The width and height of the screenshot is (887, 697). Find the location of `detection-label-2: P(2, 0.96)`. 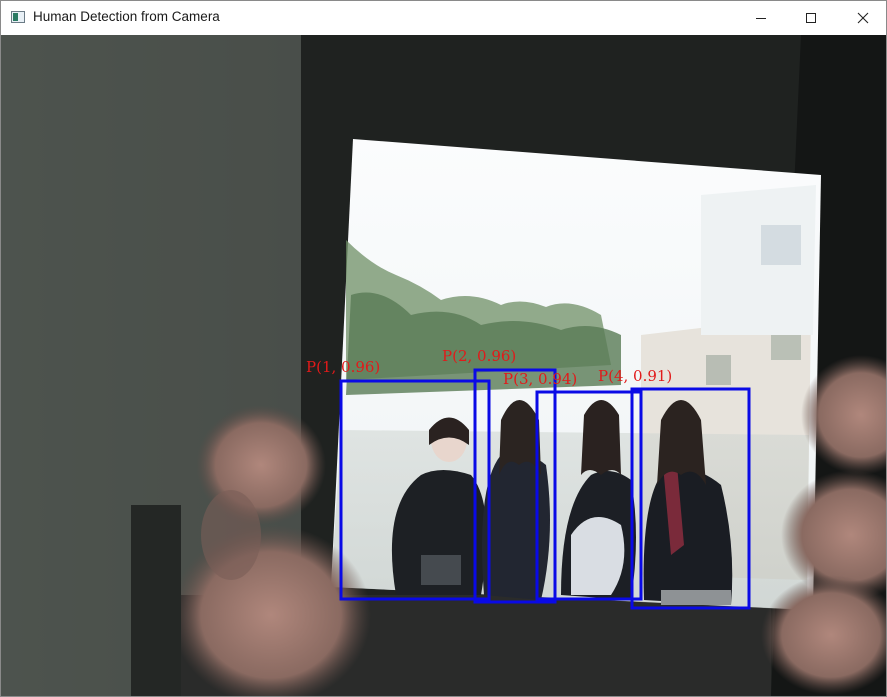

detection-label-2: P(2, 0.96) is located at coordinates (479, 356).